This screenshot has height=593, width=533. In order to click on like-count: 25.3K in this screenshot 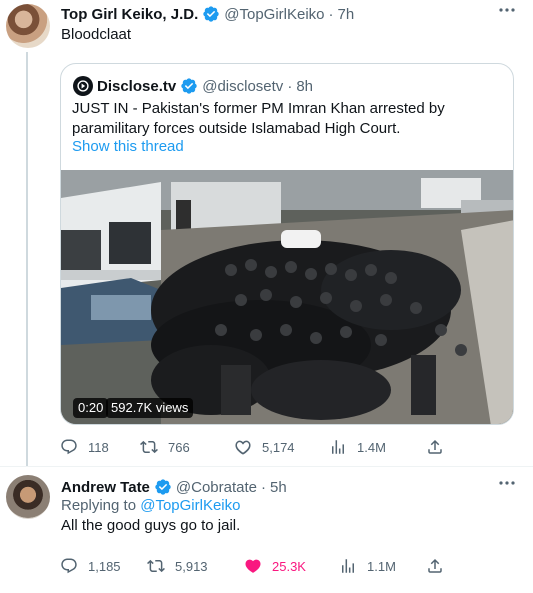, I will do `click(289, 566)`.